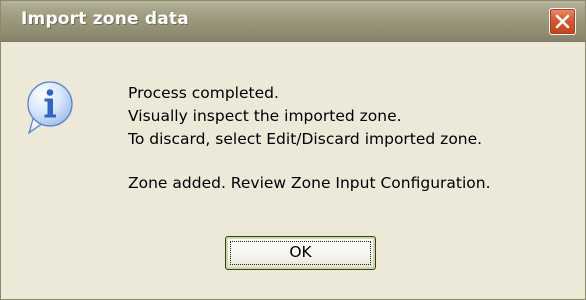  I want to click on message-line-2: Visually inspect the imported zone., so click(265, 116).